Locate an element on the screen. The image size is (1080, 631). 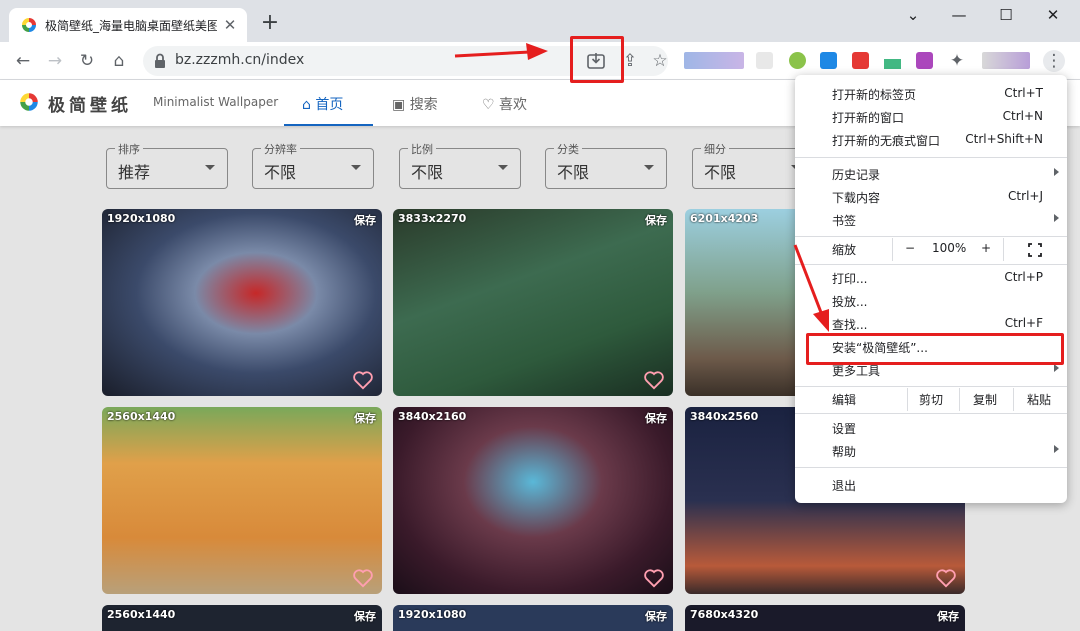
wallpaper-card: 3833x2270 保存 is located at coordinates (533, 302).